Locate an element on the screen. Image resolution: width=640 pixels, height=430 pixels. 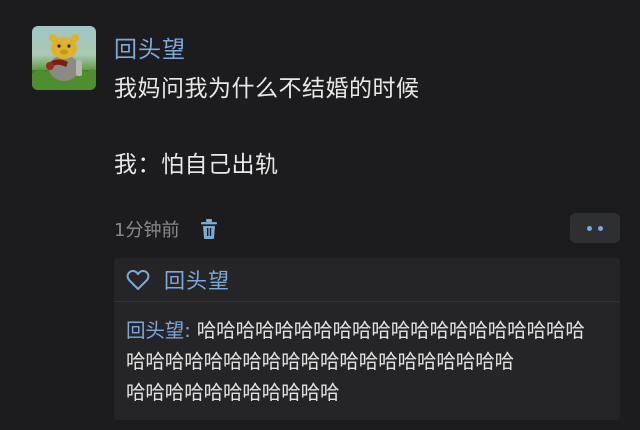
comment-line: 回头望: 哈哈哈哈哈哈哈哈哈哈哈哈哈哈哈哈哈哈哈哈 is located at coordinates (373, 330).